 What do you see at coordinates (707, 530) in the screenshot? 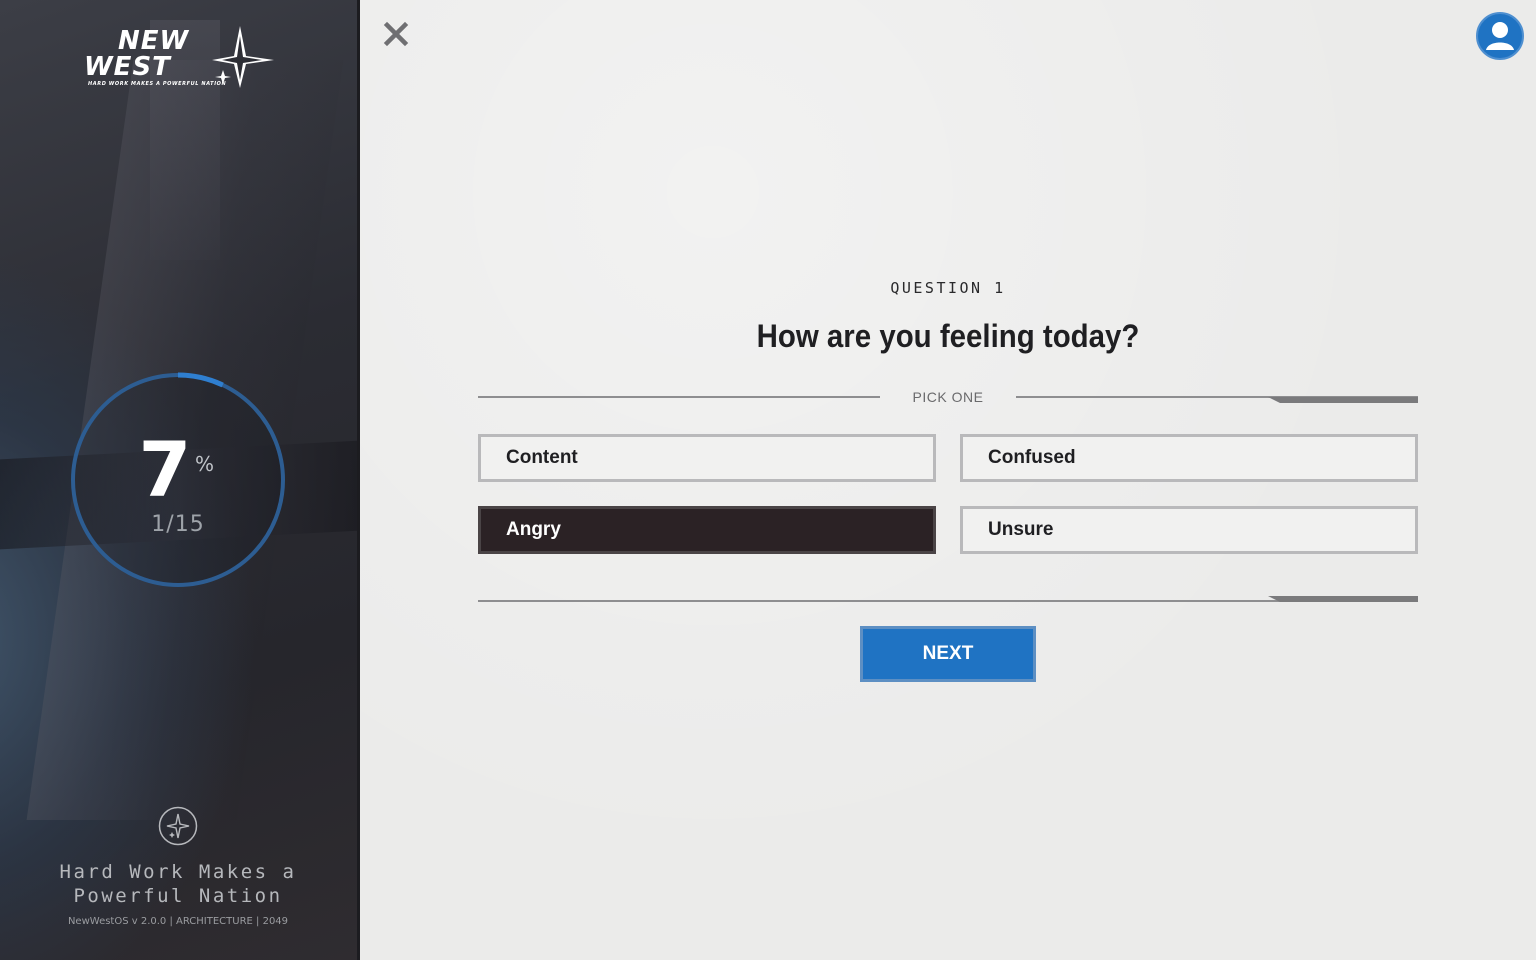
I see `option-angry: Angry` at bounding box center [707, 530].